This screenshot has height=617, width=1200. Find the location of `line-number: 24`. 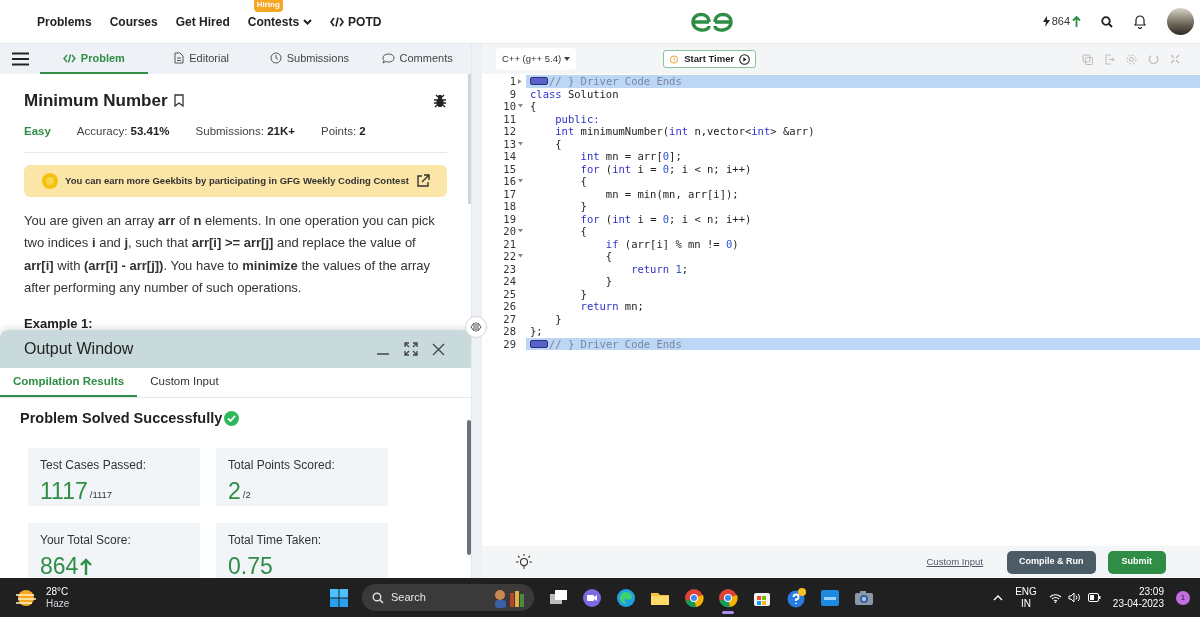

line-number: 24 is located at coordinates (509, 281).